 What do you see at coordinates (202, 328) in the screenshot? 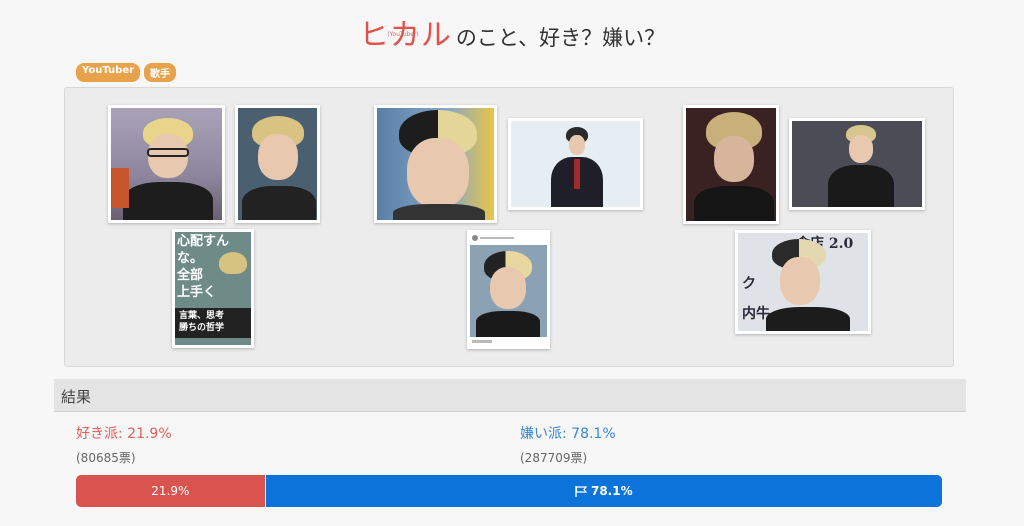
I see `book-text-6: 勝ちの哲学` at bounding box center [202, 328].